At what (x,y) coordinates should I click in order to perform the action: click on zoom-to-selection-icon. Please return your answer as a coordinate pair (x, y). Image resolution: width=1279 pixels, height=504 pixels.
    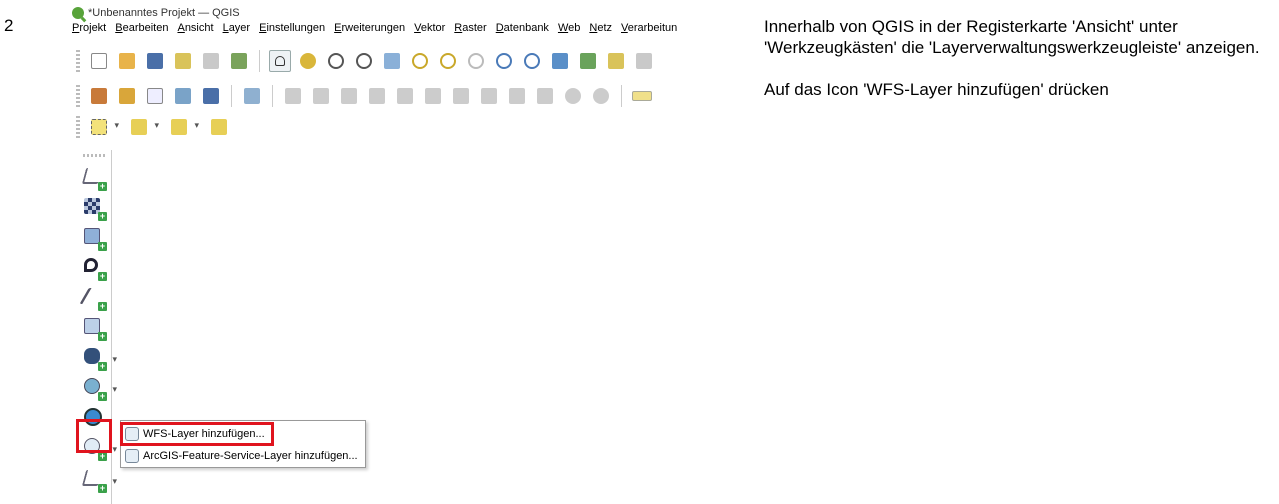
    Looking at the image, I should click on (420, 61).